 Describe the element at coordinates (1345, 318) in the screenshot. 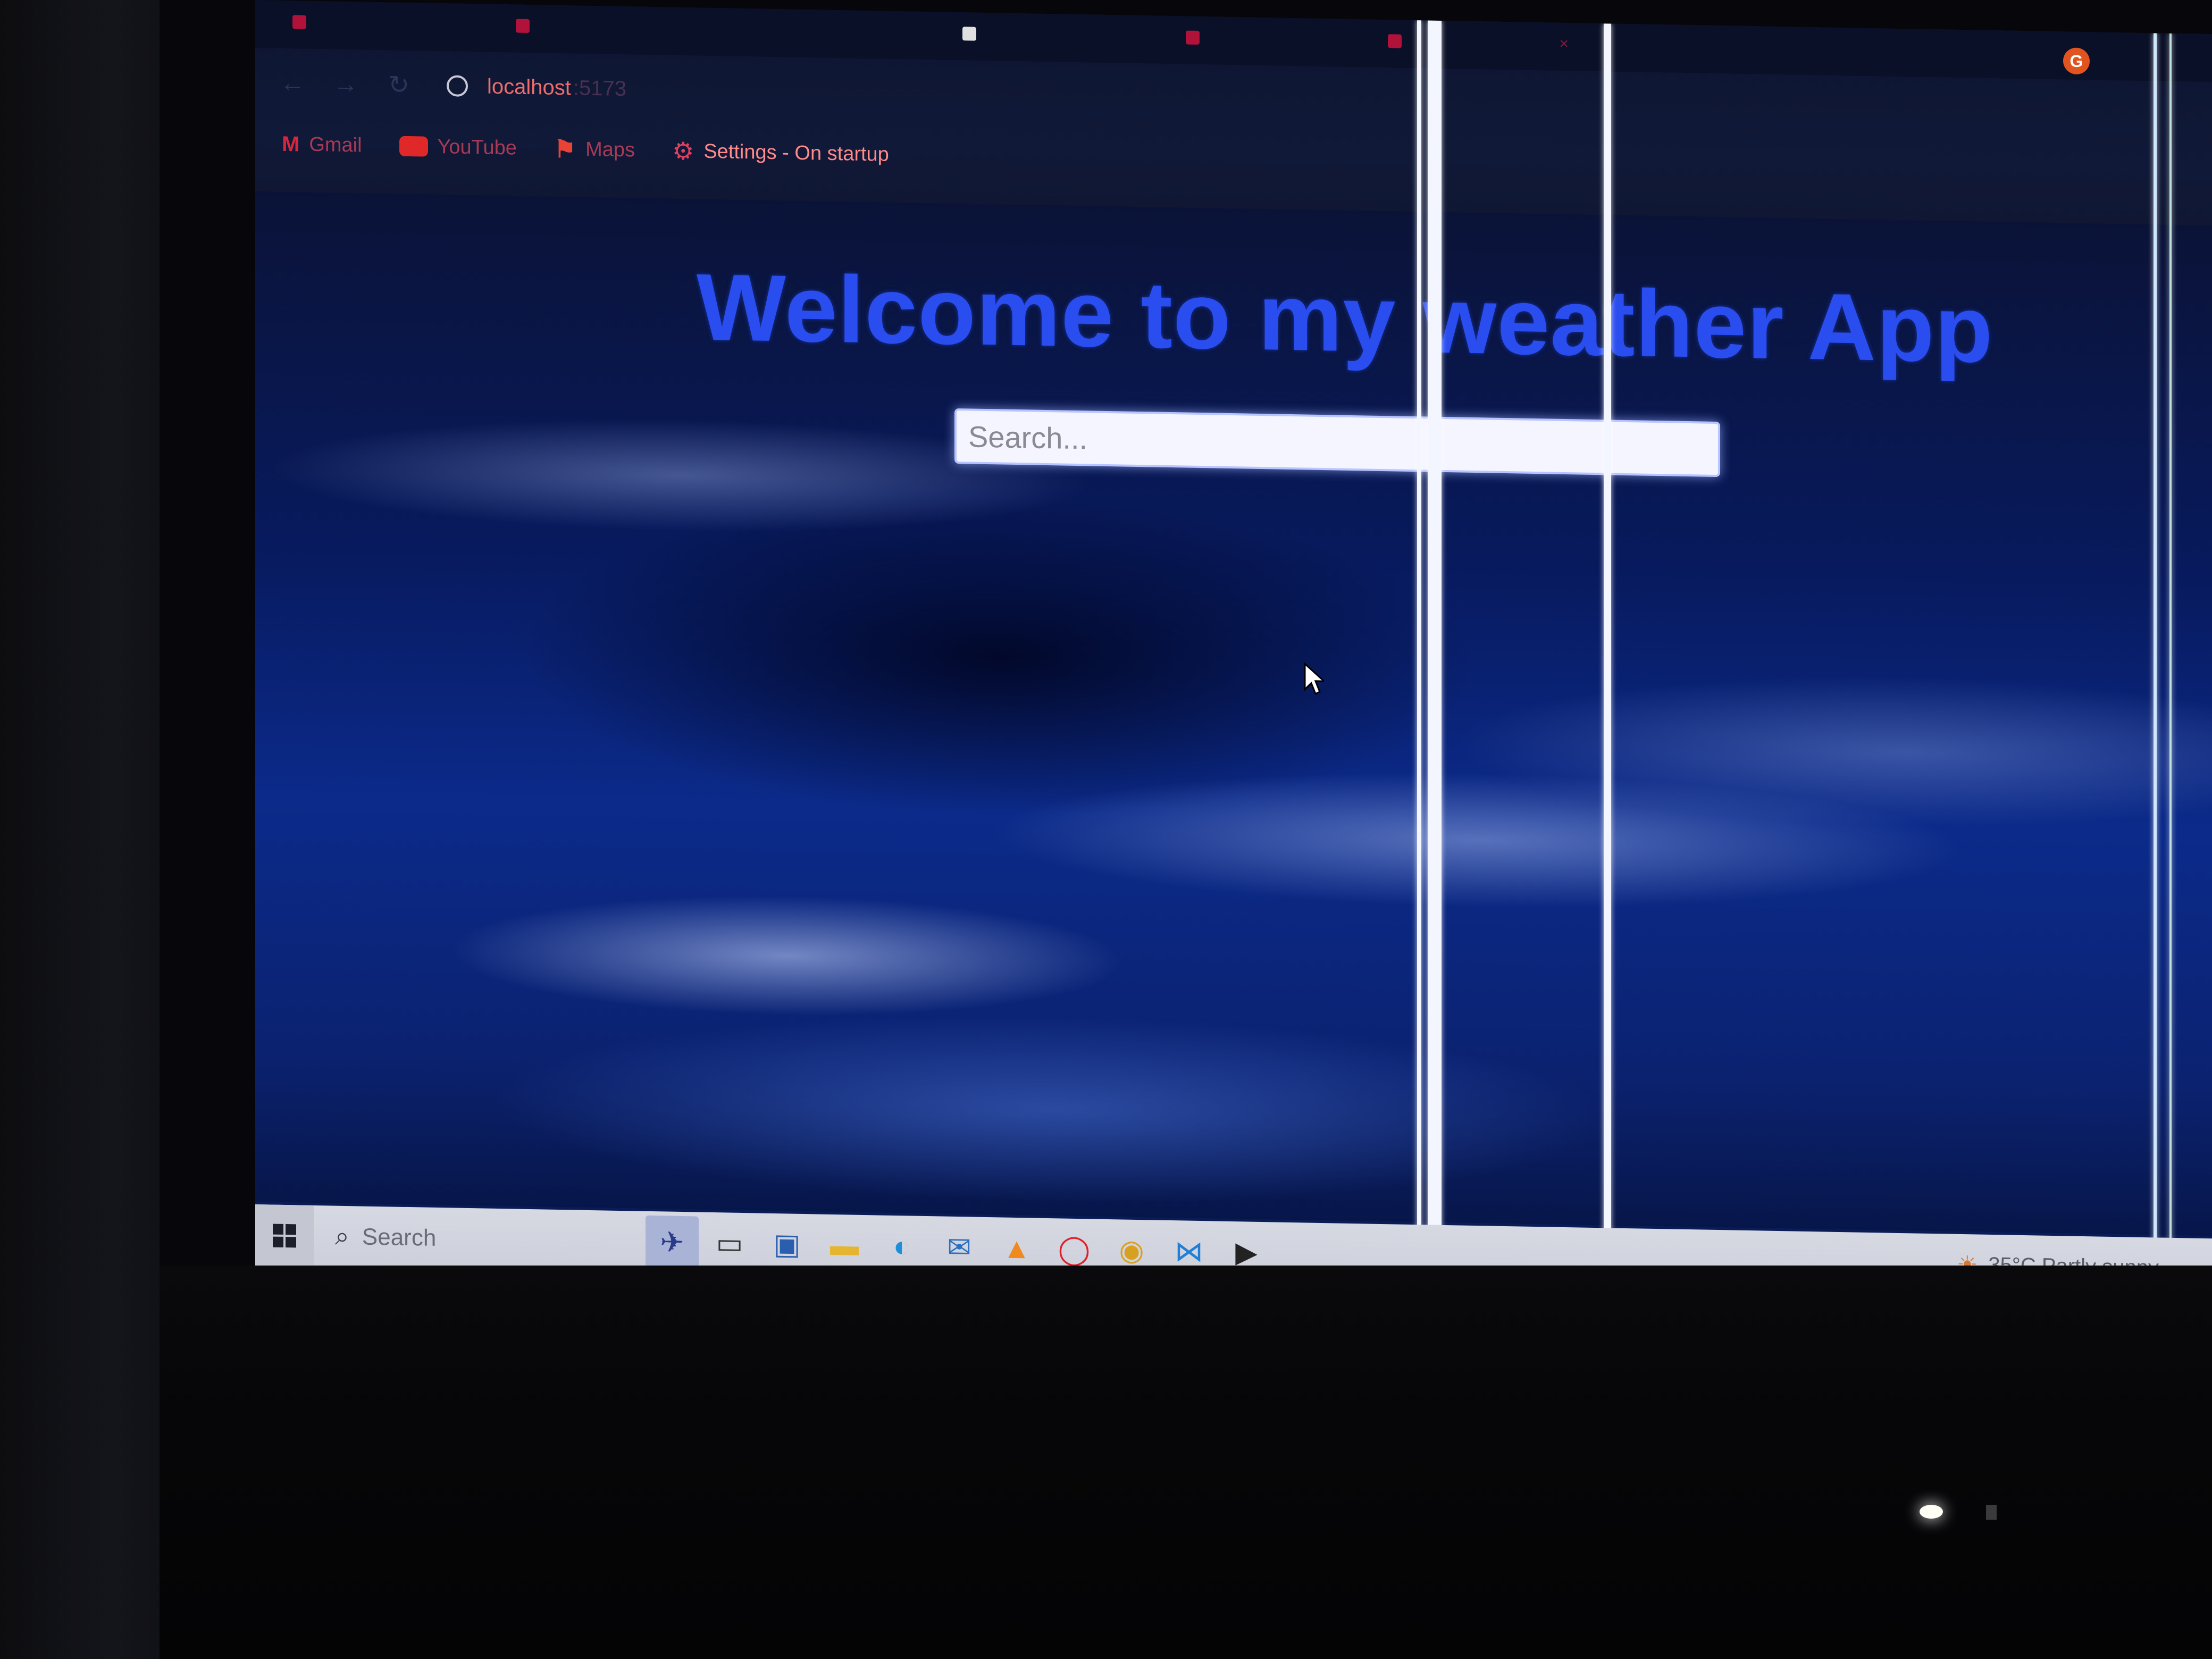

I see `page-title: Welcome to my weather App` at that location.